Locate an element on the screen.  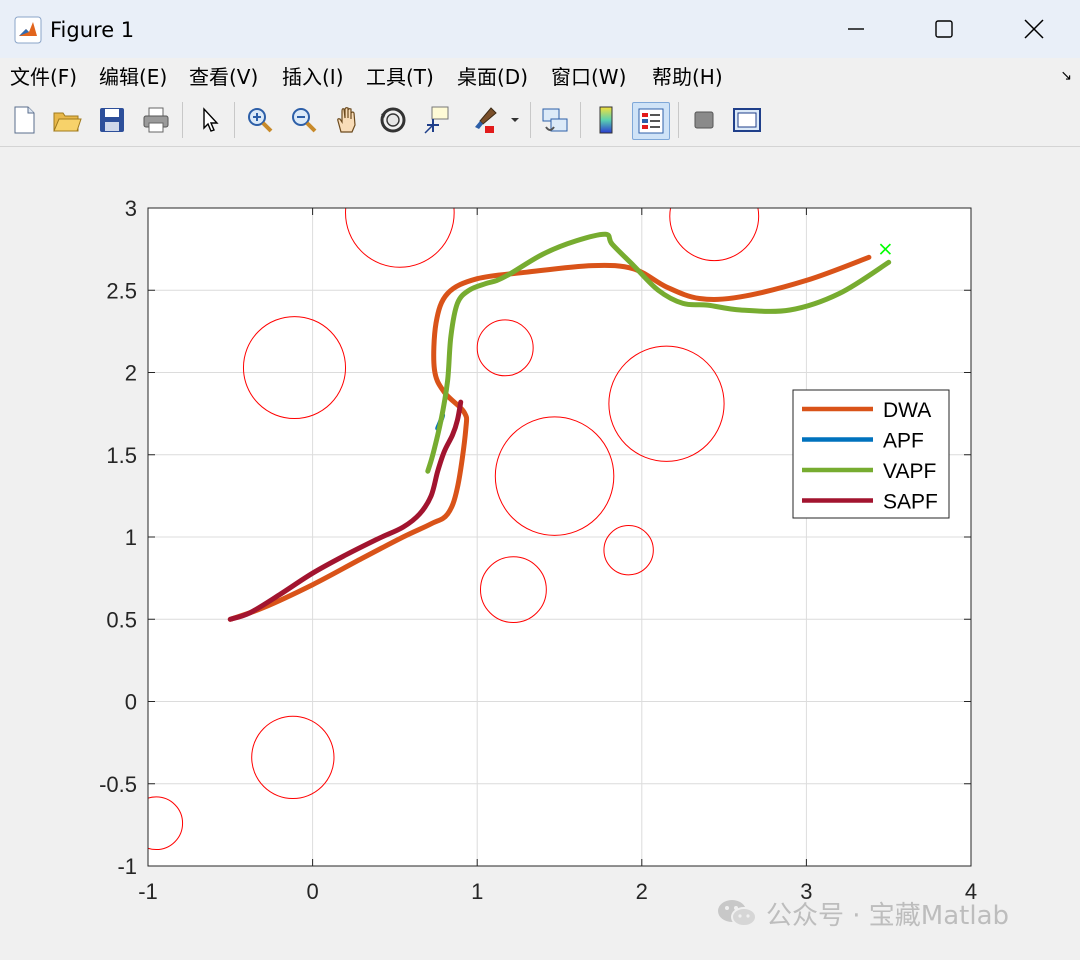
y-tick-label: 1.5 is located at coordinates (121, 455).